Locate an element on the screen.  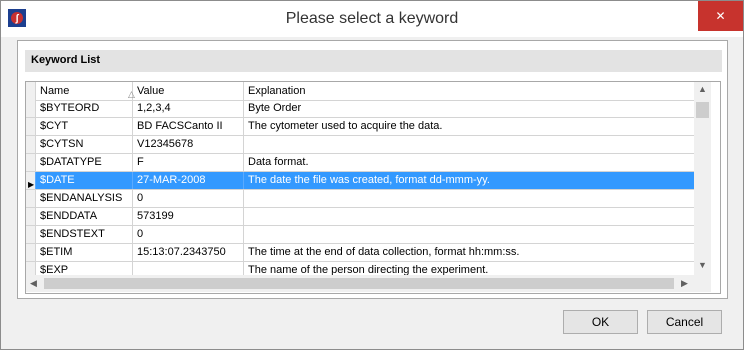
value-cell: 1,2,3,4 is located at coordinates (188, 108).